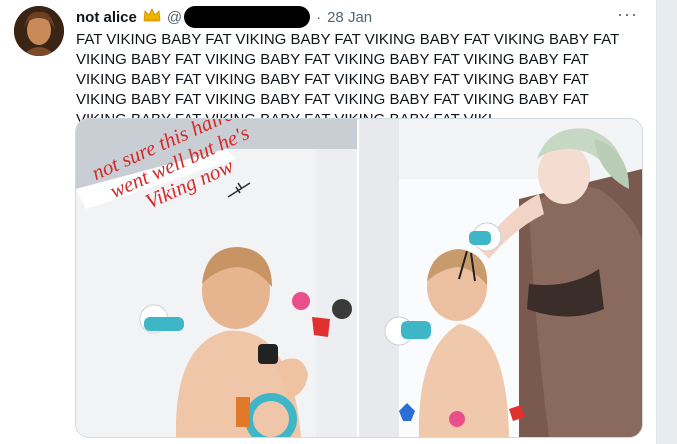 The height and width of the screenshot is (444, 677). Describe the element at coordinates (627, 14) in the screenshot. I see `more-options-icon: ···` at that location.